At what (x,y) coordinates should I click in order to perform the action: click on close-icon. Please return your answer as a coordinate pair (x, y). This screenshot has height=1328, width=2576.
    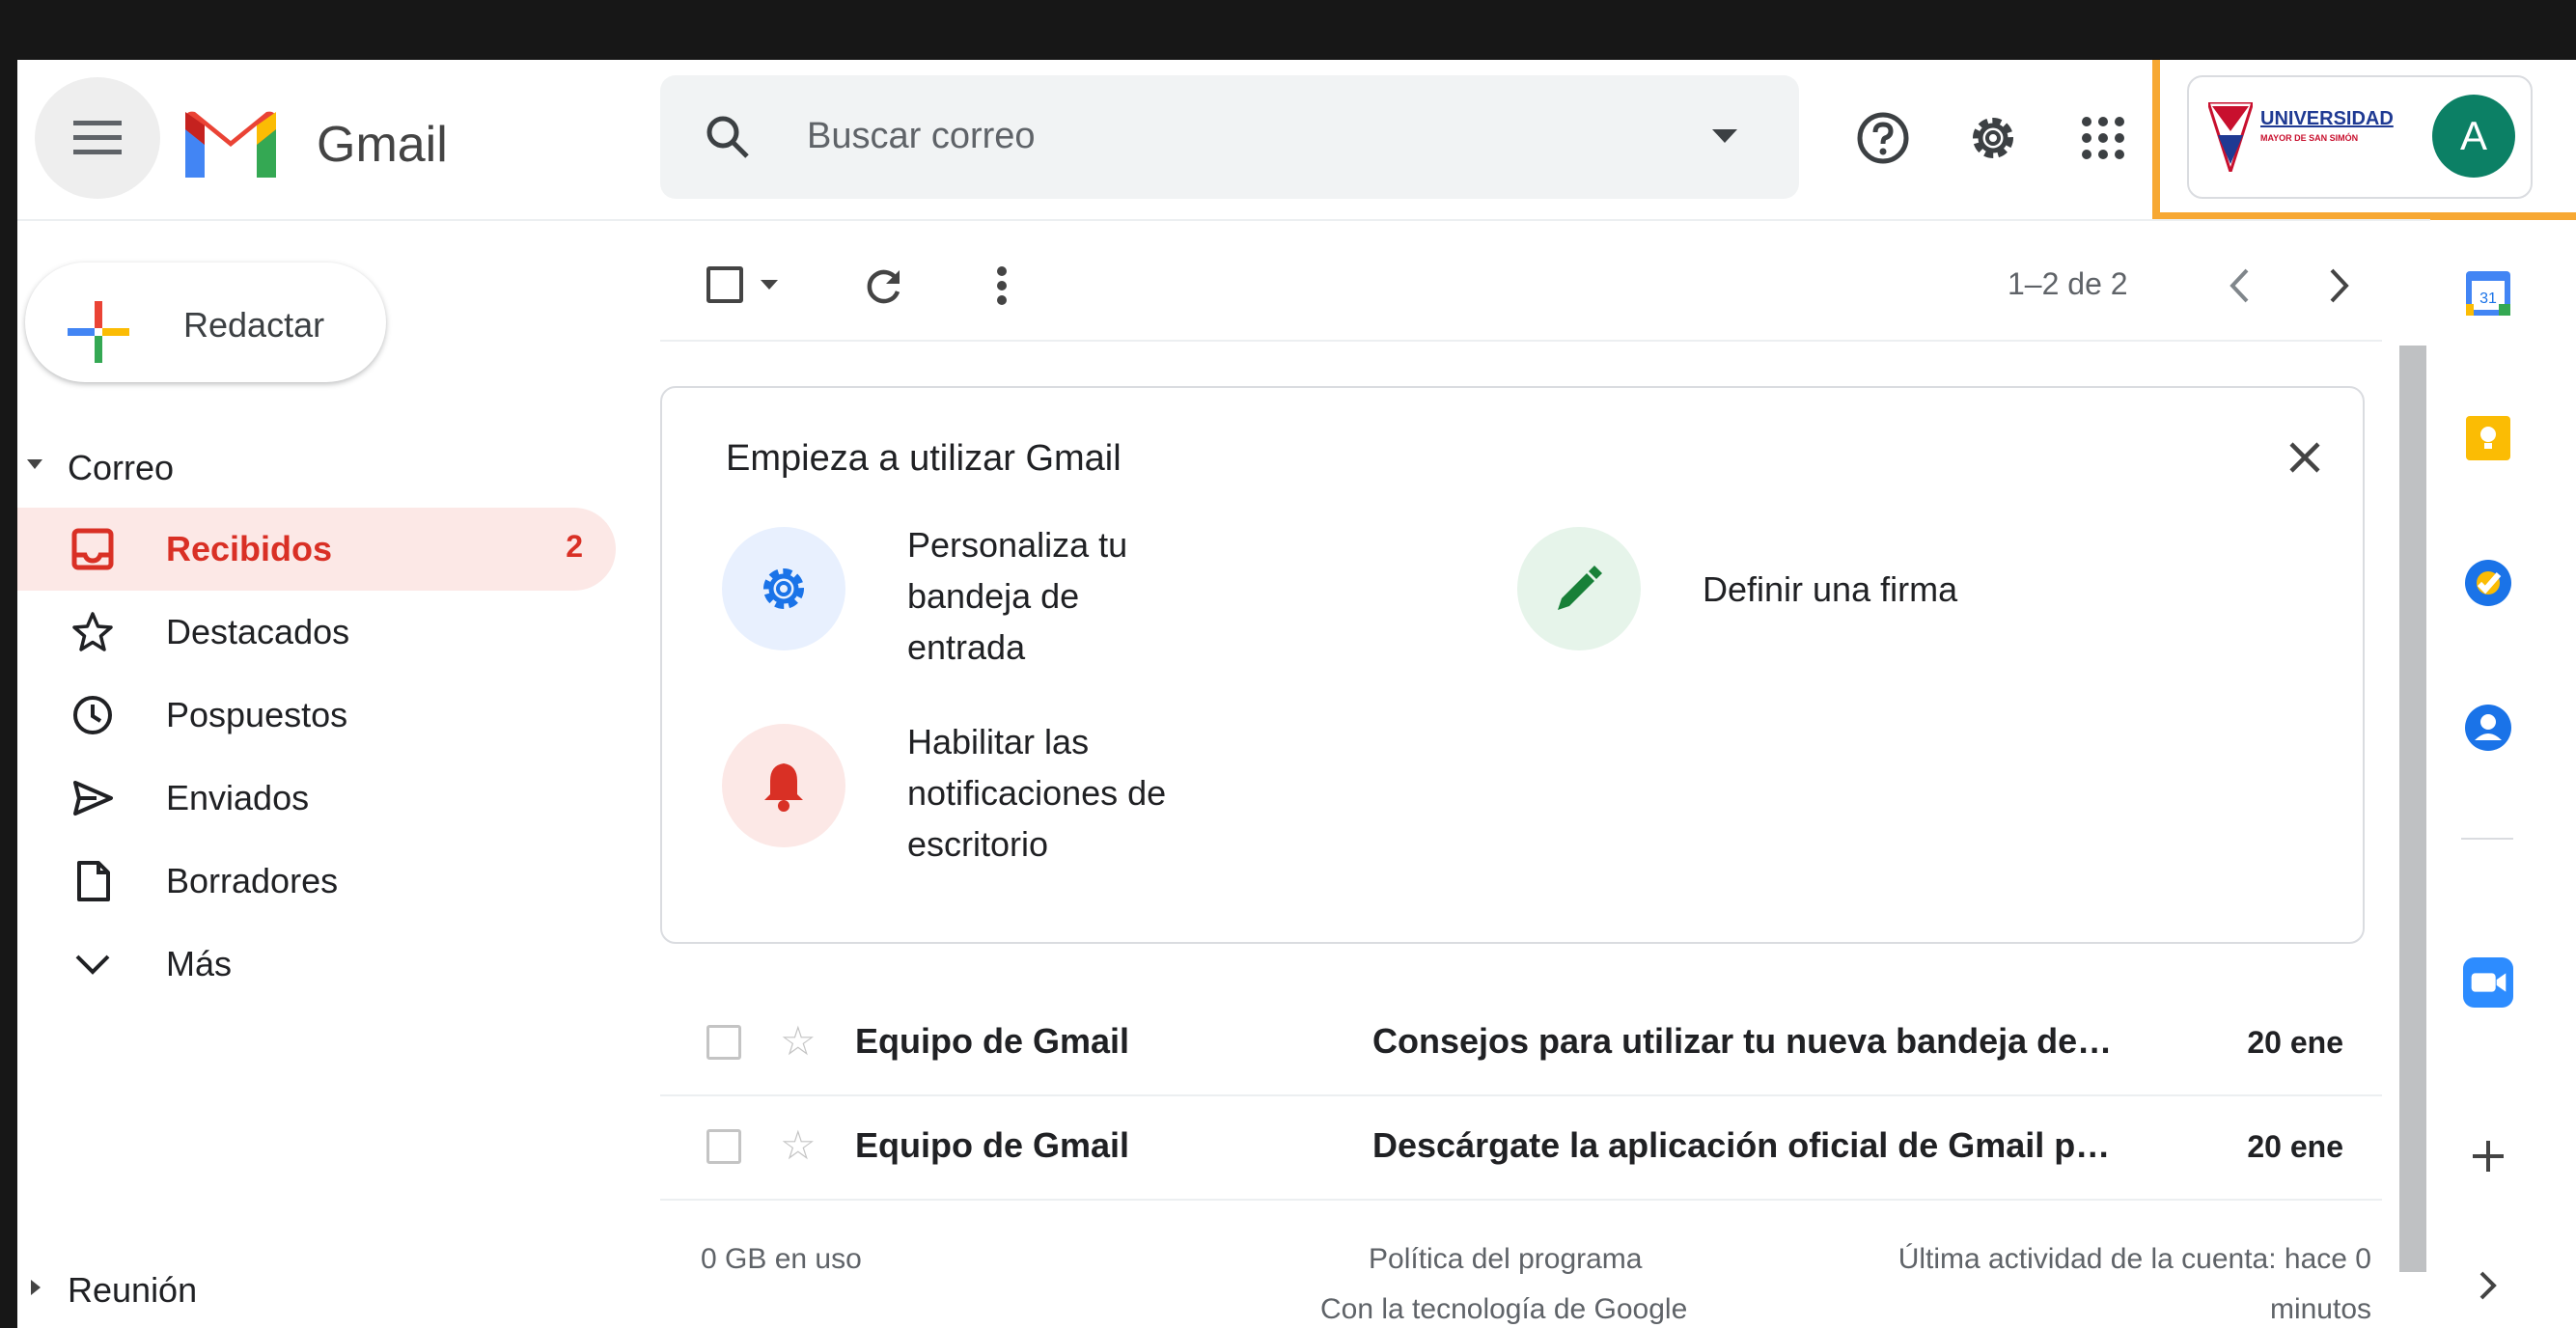
    Looking at the image, I should click on (2304, 458).